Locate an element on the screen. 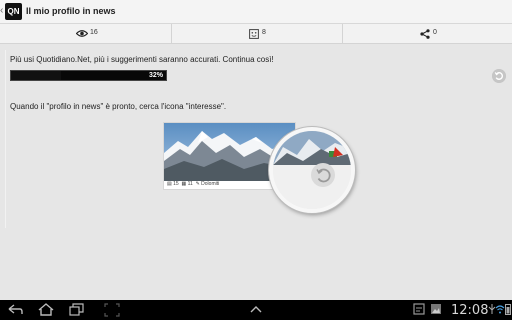 This screenshot has width=512, height=320. back-icon is located at coordinates (15, 310).